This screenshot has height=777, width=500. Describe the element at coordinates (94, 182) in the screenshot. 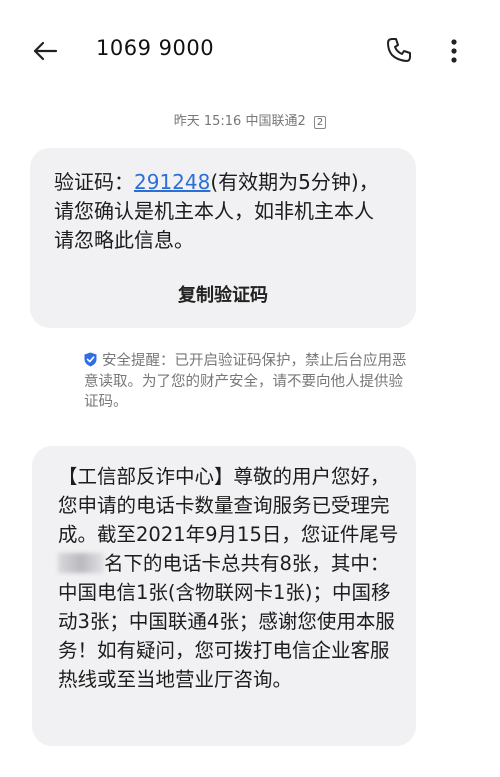

I see `code-prefix: 验证码：` at that location.